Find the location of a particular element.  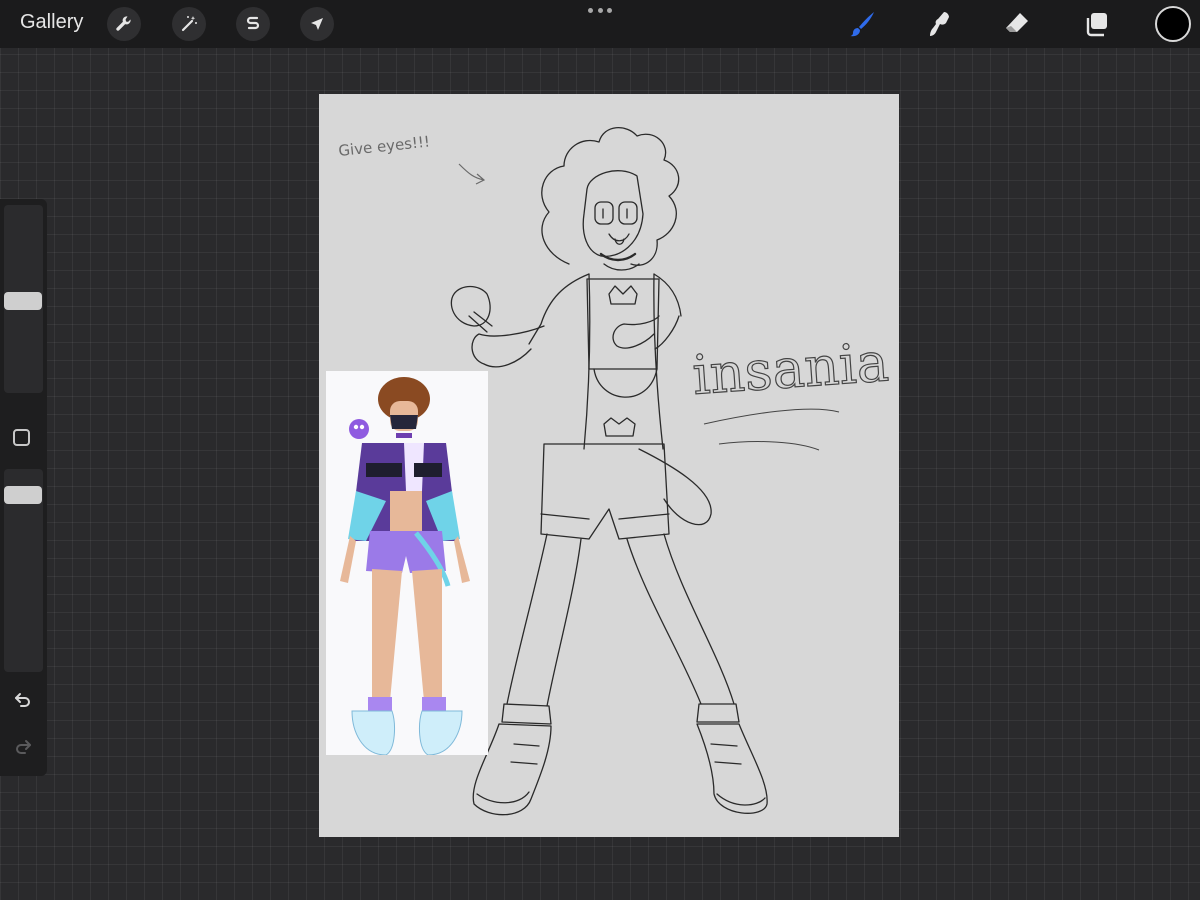

modify-button is located at coordinates (21, 437).